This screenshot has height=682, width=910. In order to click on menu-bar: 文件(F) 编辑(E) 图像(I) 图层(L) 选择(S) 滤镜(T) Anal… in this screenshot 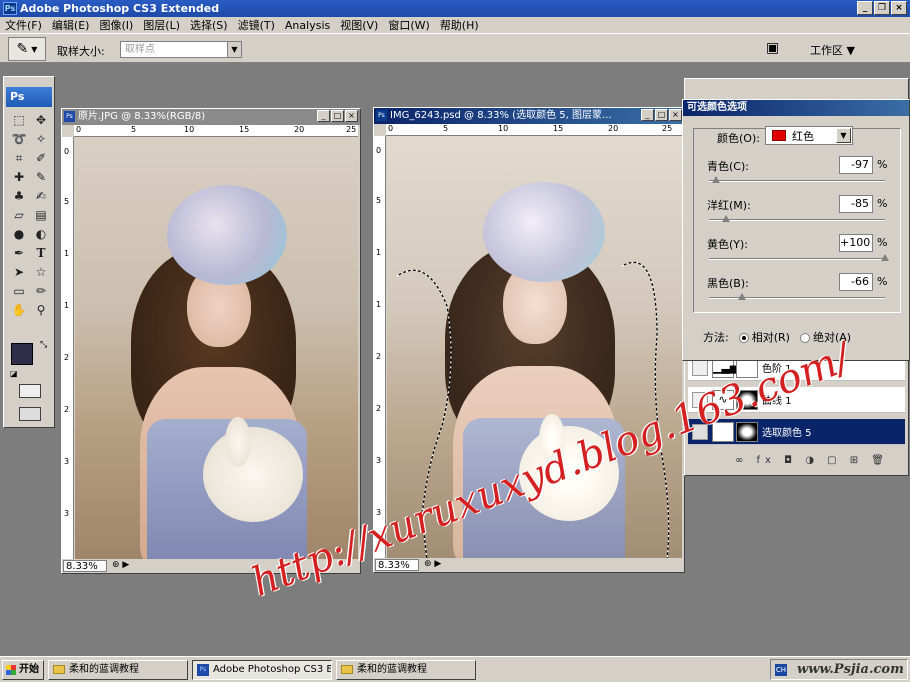, I will do `click(455, 25)`.